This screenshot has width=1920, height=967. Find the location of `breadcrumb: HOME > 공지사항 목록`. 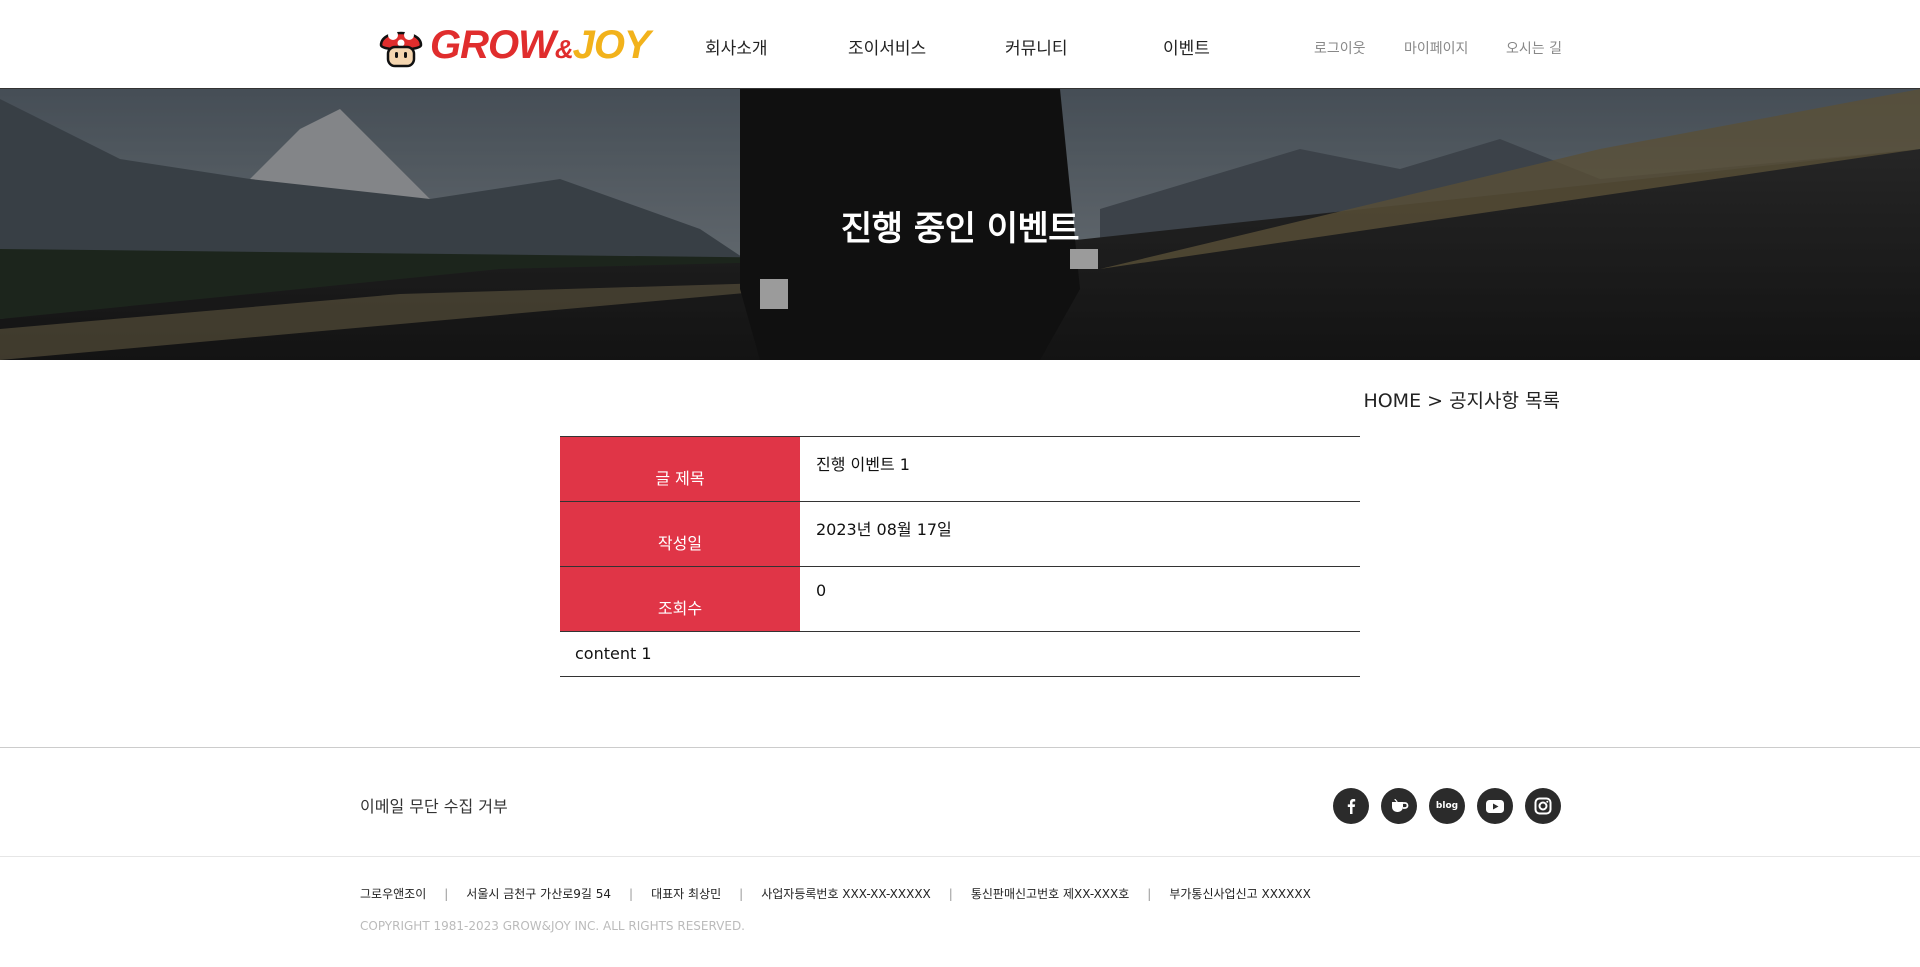

breadcrumb: HOME > 공지사항 목록 is located at coordinates (1461, 401).